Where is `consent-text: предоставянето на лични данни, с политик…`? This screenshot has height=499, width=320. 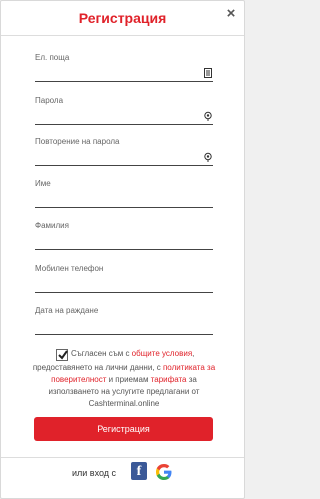
consent-text: предоставянето на лични данни, с политик… is located at coordinates (124, 386).